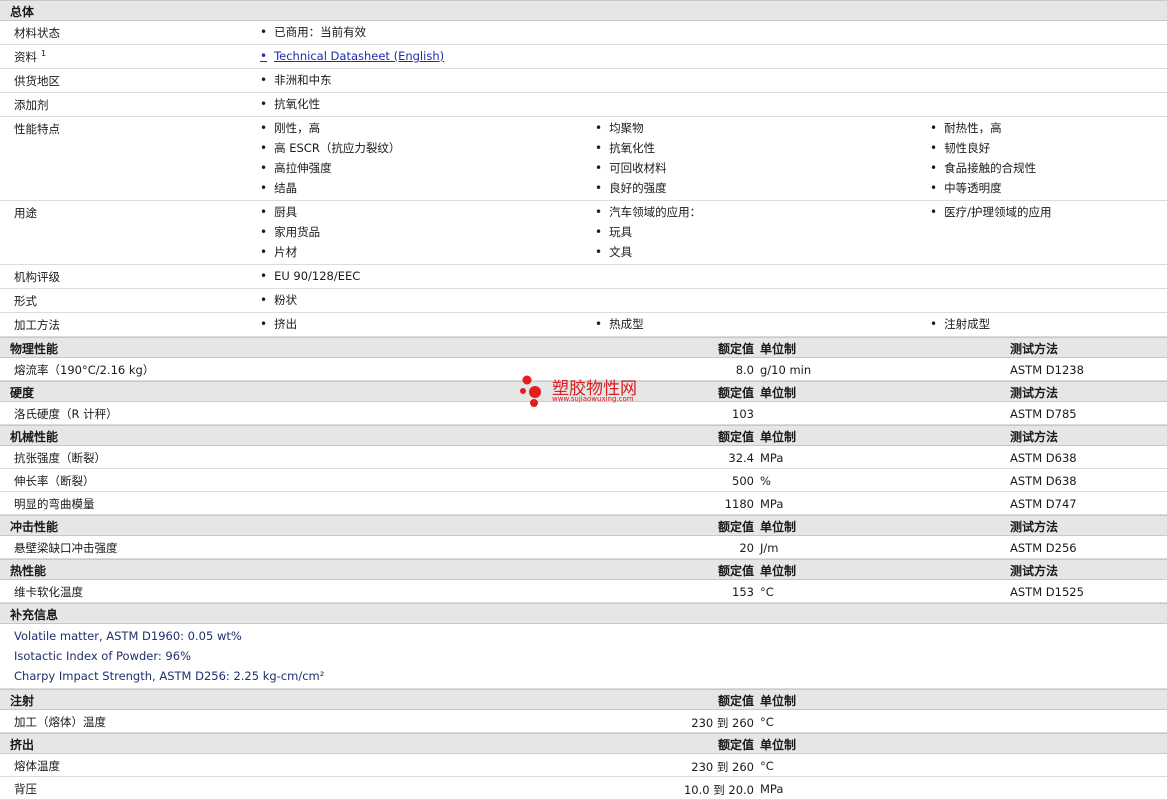  I want to click on bullet-column: 粉状, so click(278, 303).